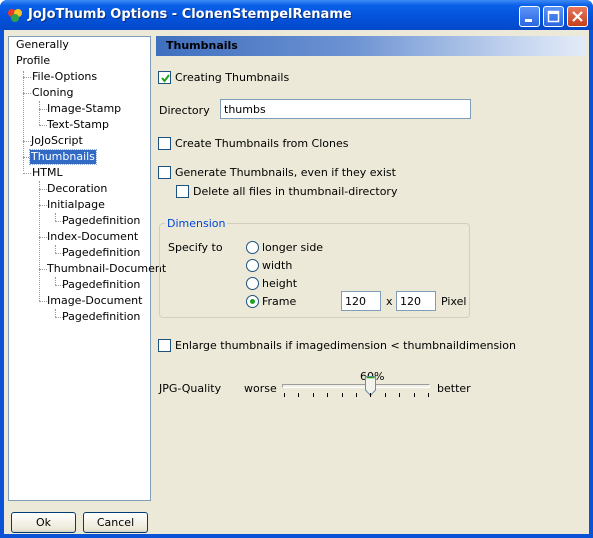  Describe the element at coordinates (190, 14) in the screenshot. I see `window-title: JoJoThumb Options - ClonenStempelRename` at that location.